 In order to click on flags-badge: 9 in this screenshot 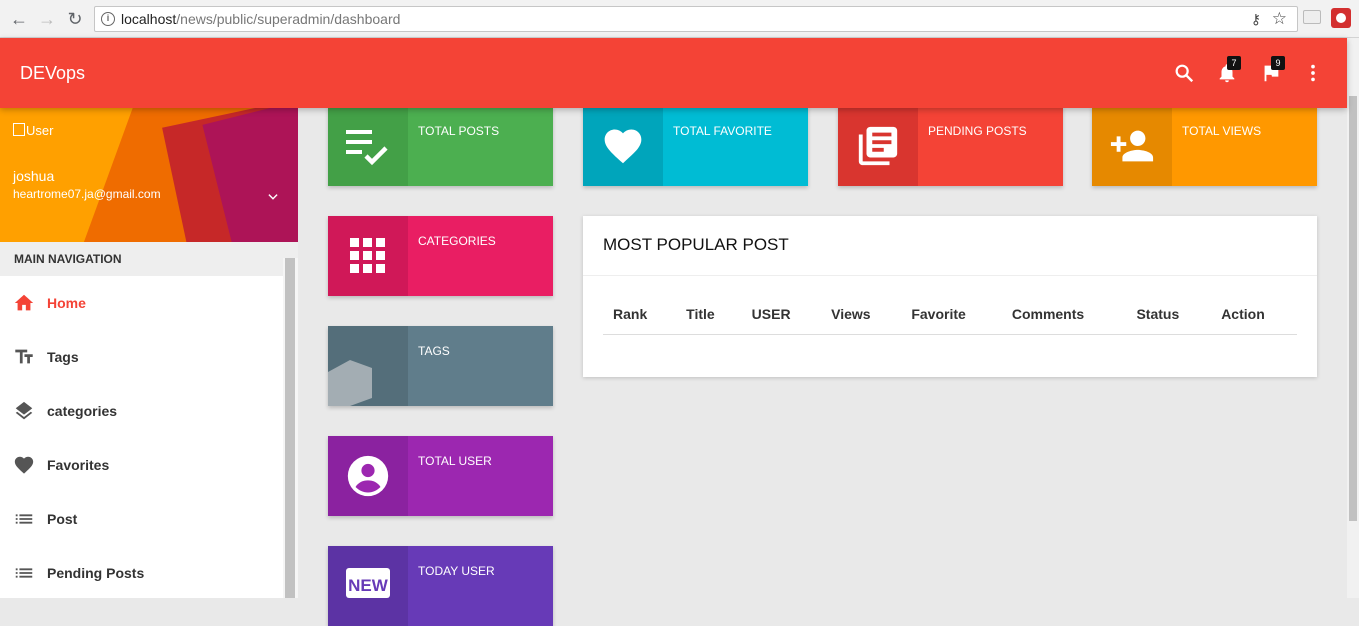, I will do `click(1278, 63)`.